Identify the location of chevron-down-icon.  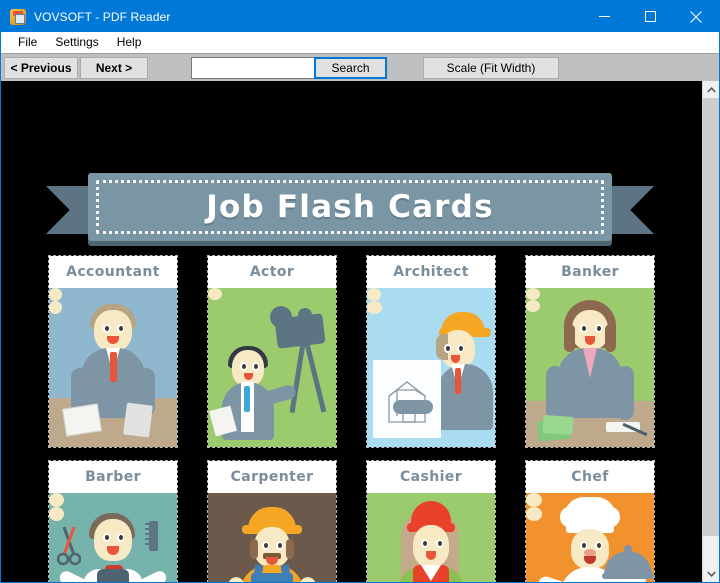
(711, 573).